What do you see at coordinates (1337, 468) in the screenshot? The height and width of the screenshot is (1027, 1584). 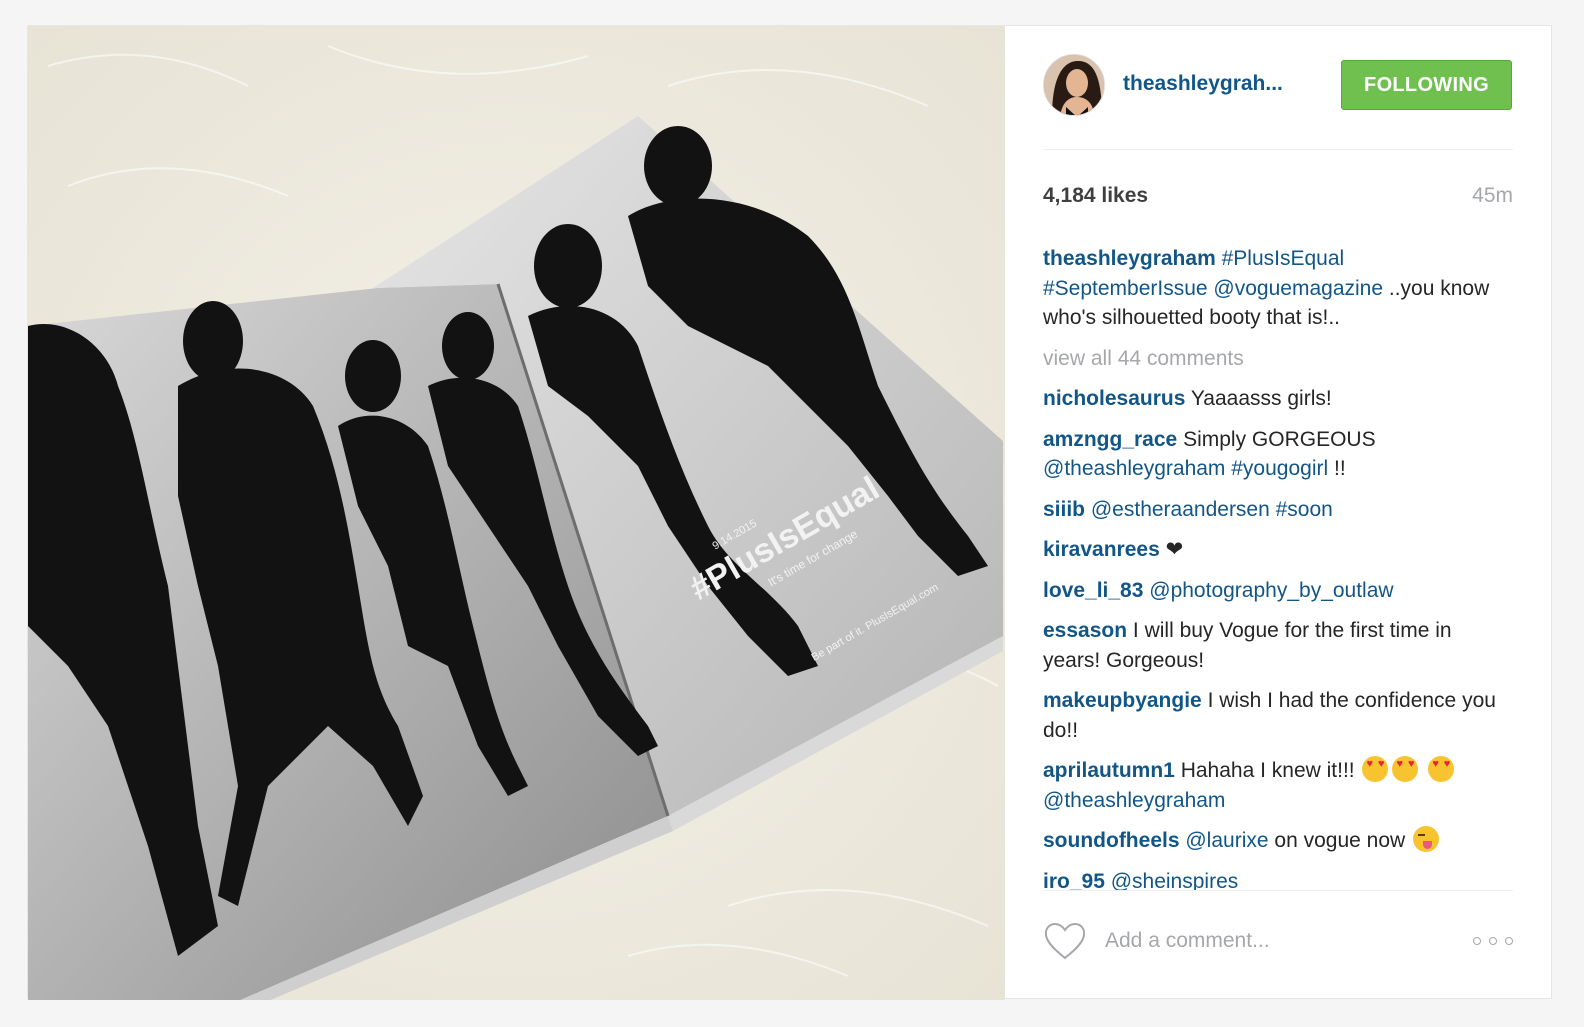 I see `comment-text-tail: !!` at bounding box center [1337, 468].